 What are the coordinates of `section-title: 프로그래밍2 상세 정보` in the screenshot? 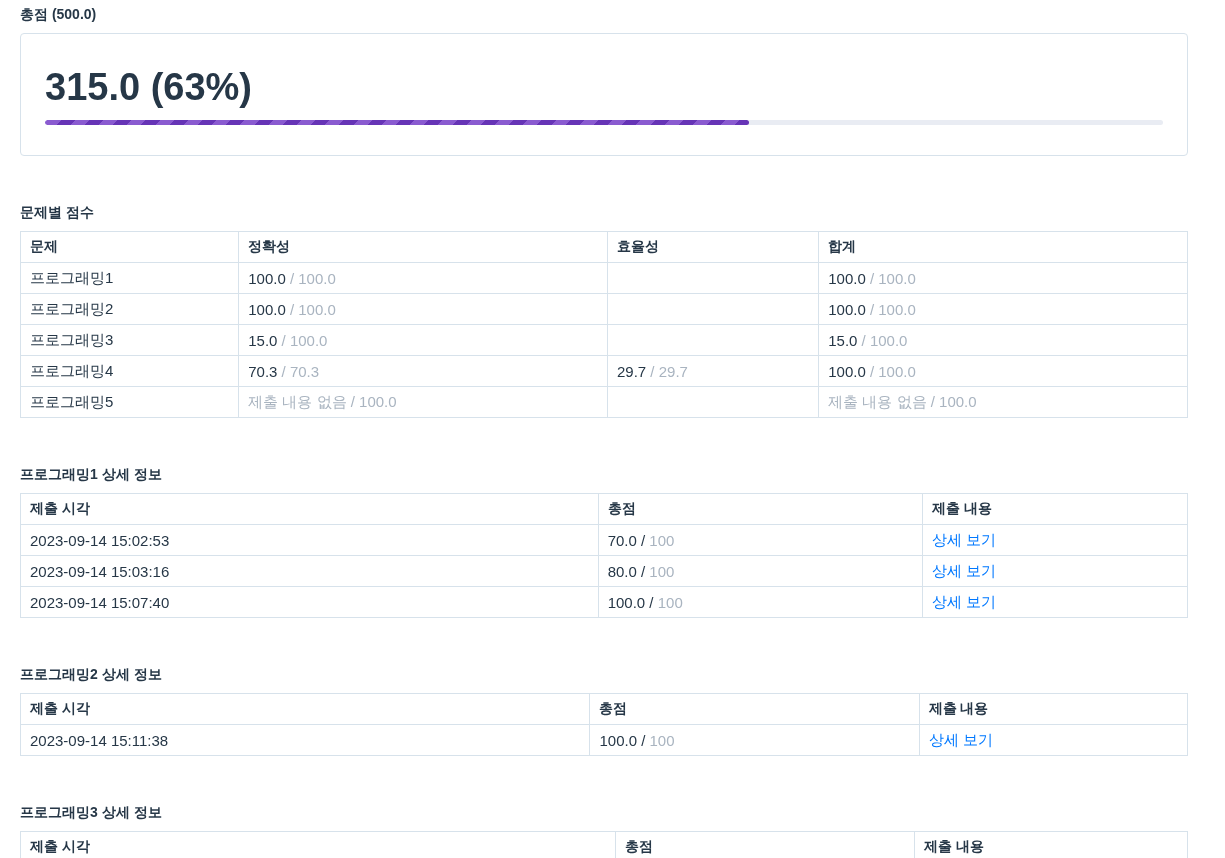 It's located at (91, 674).